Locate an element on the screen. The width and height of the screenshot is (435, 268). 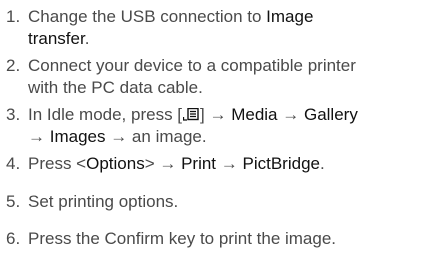
step-line: Set printing options. is located at coordinates (103, 201).